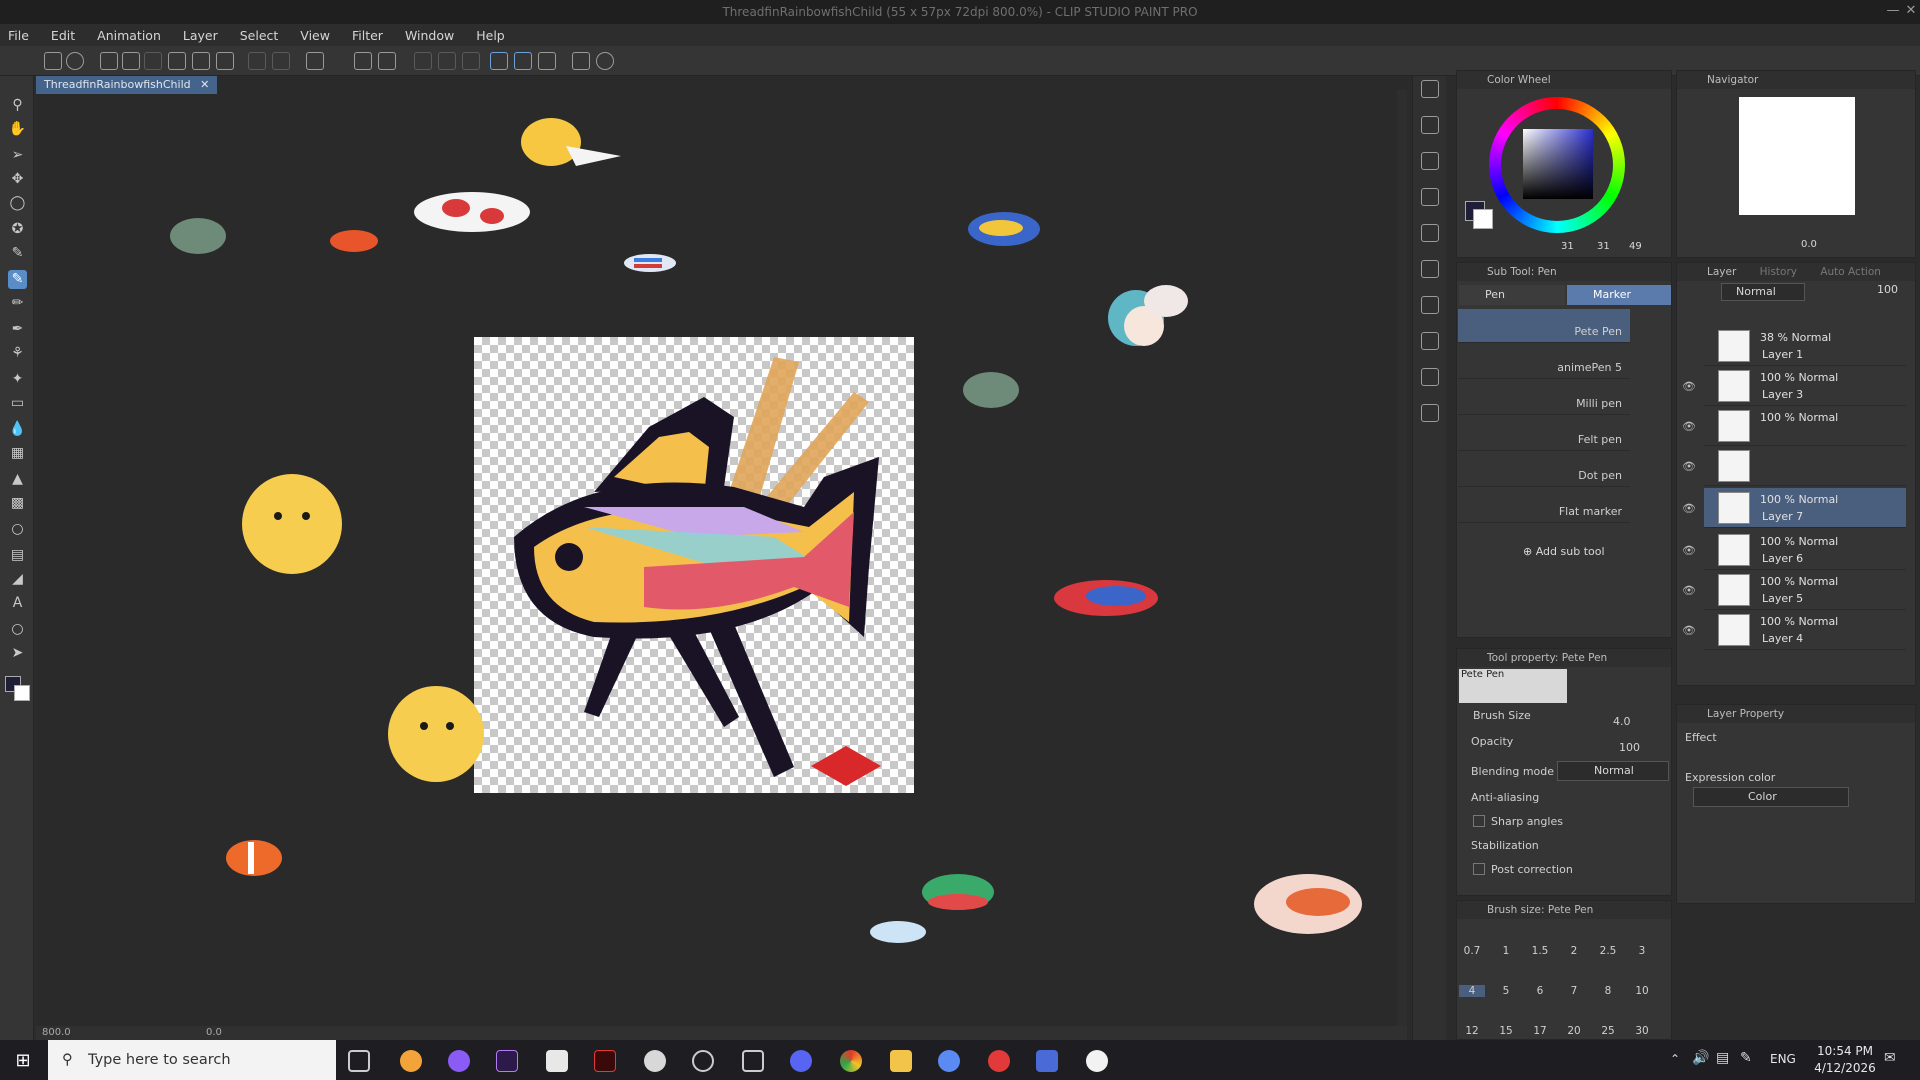 The width and height of the screenshot is (1920, 1080). Describe the element at coordinates (1544, 362) in the screenshot. I see `subtool-item-animepen: animePen 5` at that location.